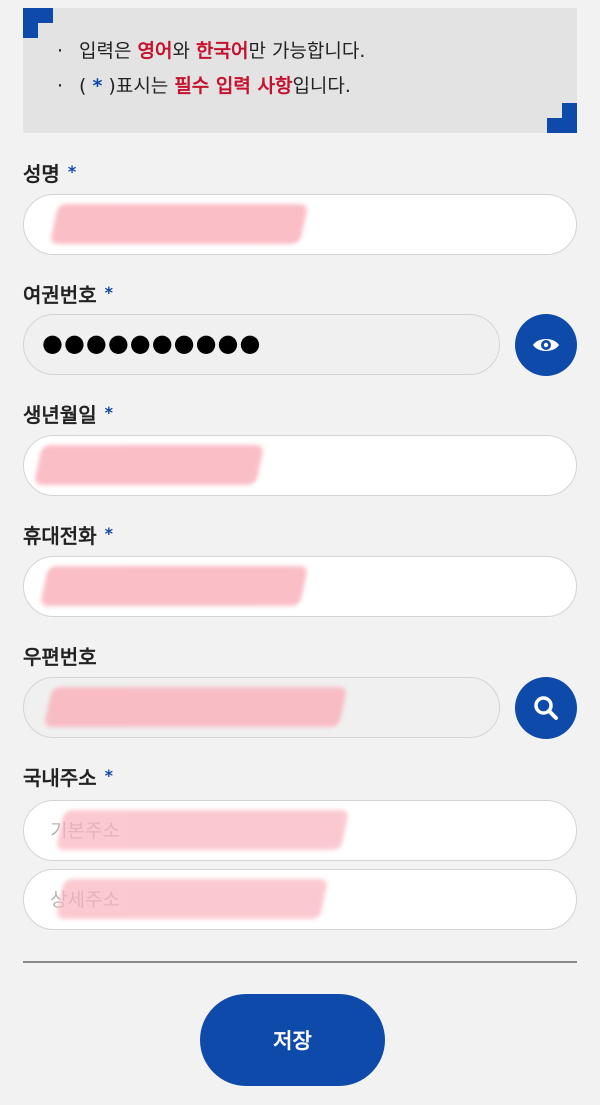 Image resolution: width=600 pixels, height=1105 pixels. Describe the element at coordinates (38, 23) in the screenshot. I see `corner-decoration-top-left` at that location.